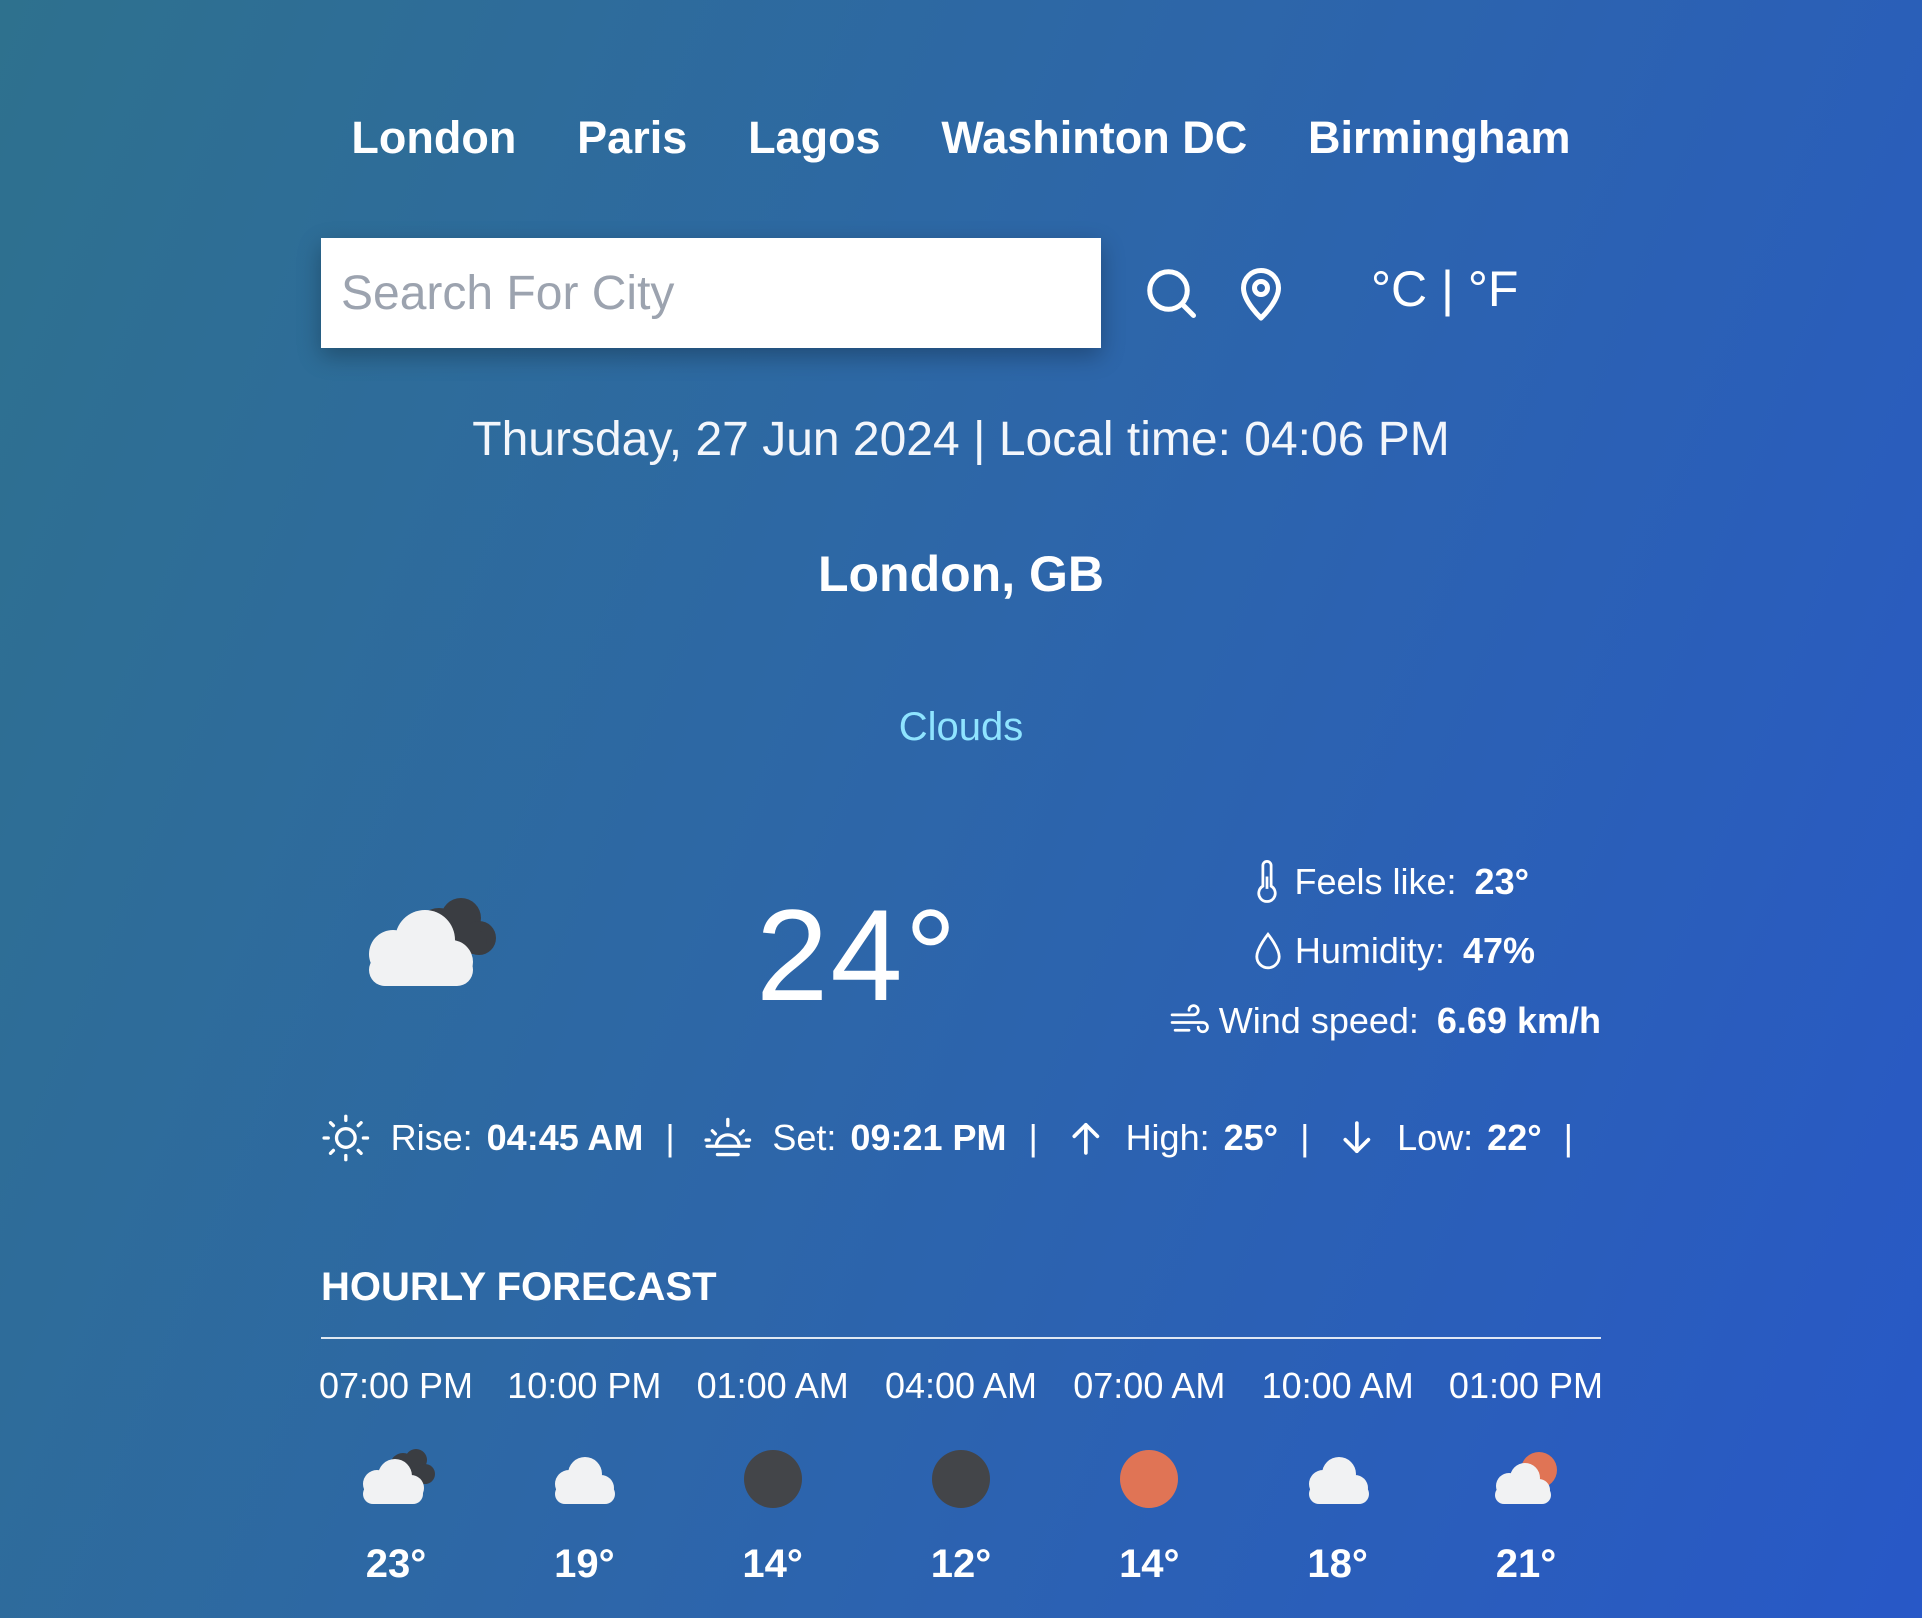 Image resolution: width=1922 pixels, height=1618 pixels. What do you see at coordinates (396, 1385) in the screenshot?
I see `hourly-time: 07:00 PM` at bounding box center [396, 1385].